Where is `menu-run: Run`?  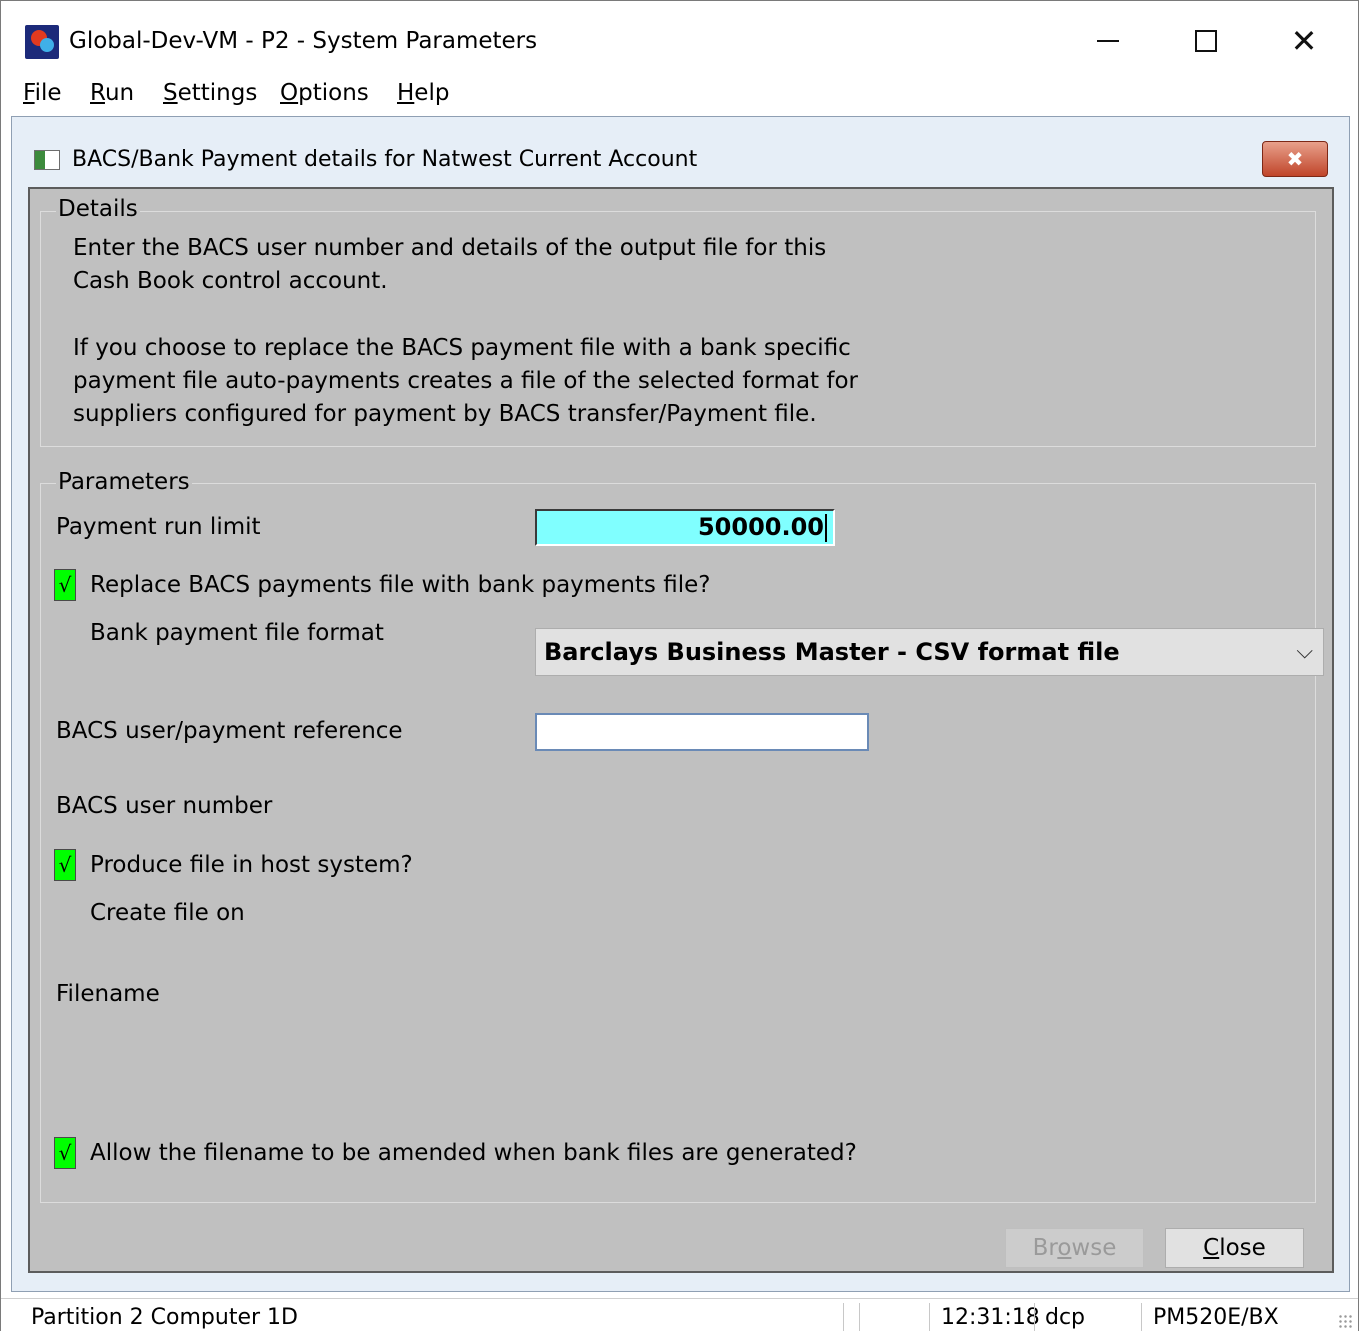 menu-run: Run is located at coordinates (112, 93).